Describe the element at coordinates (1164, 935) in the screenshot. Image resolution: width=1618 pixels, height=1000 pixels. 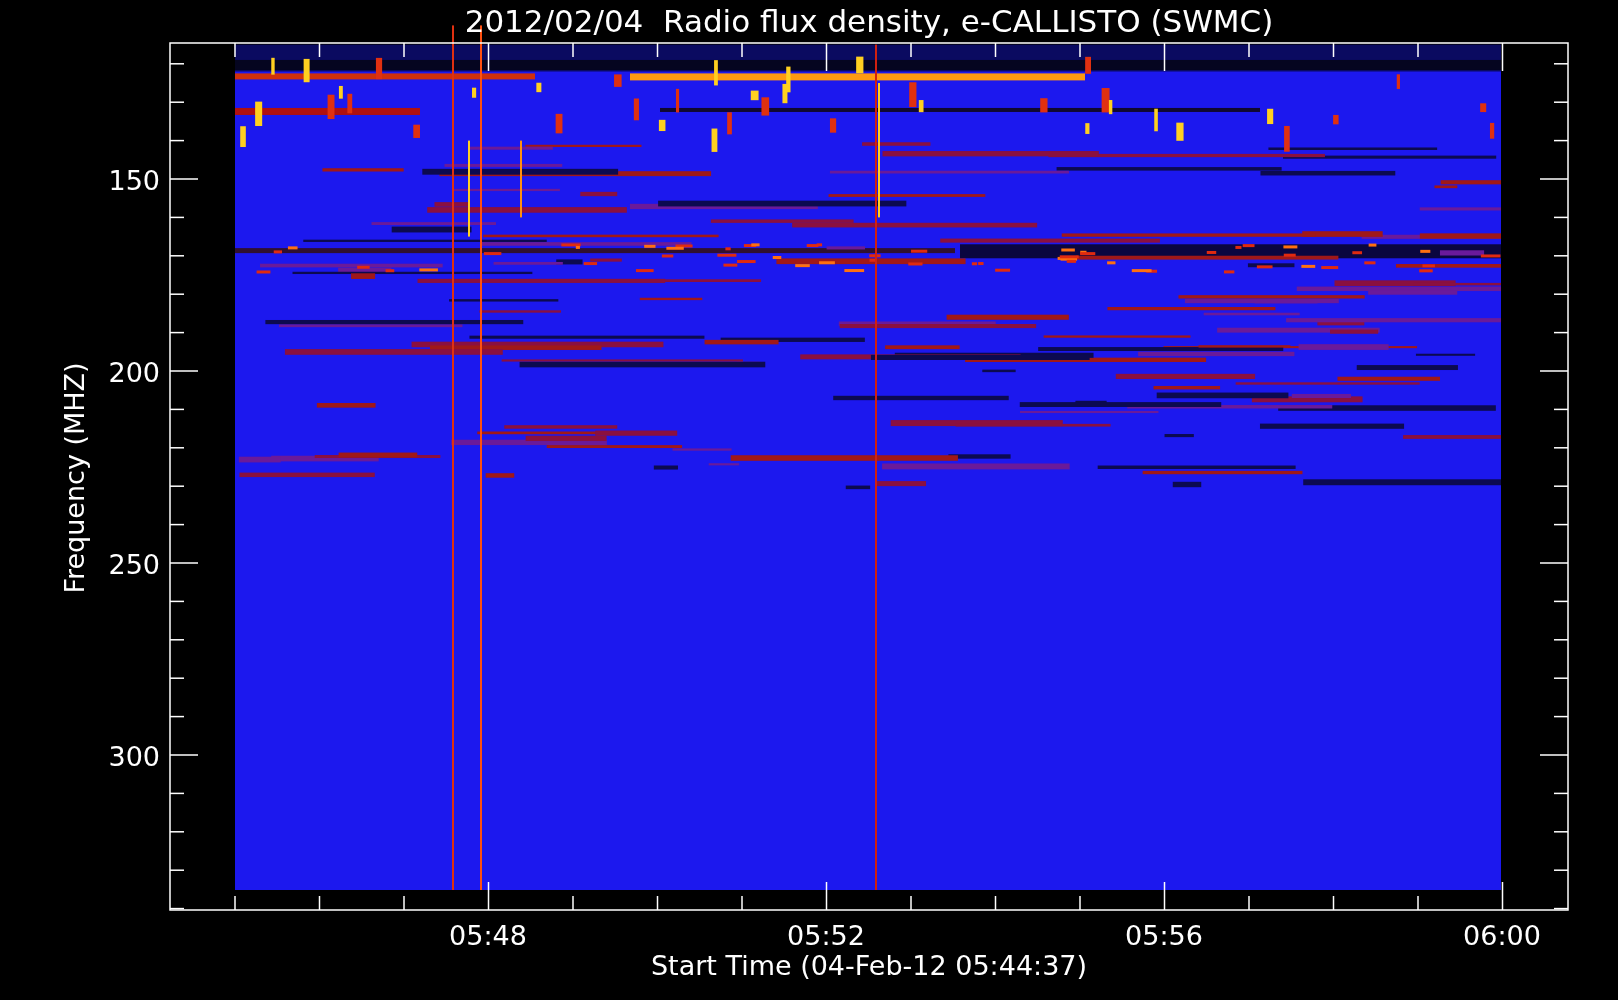
I see `x-tick-label: 05:56` at that location.